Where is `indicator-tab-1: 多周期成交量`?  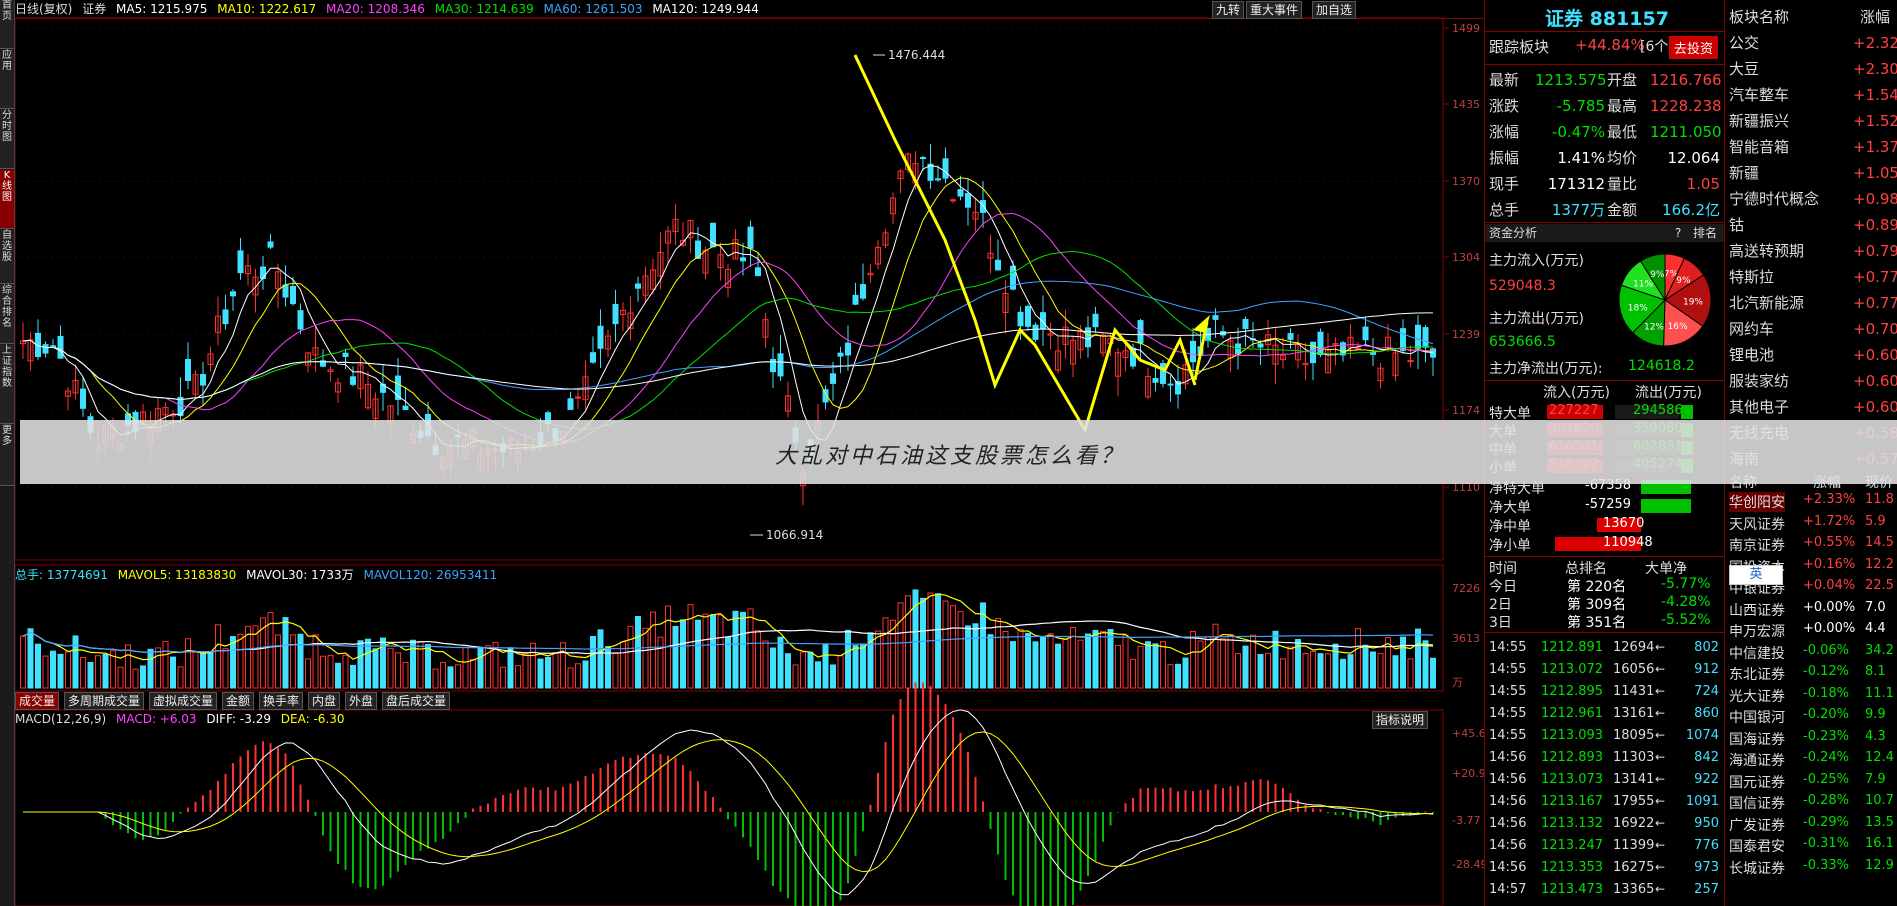
indicator-tab-1: 多周期成交量 is located at coordinates (104, 701).